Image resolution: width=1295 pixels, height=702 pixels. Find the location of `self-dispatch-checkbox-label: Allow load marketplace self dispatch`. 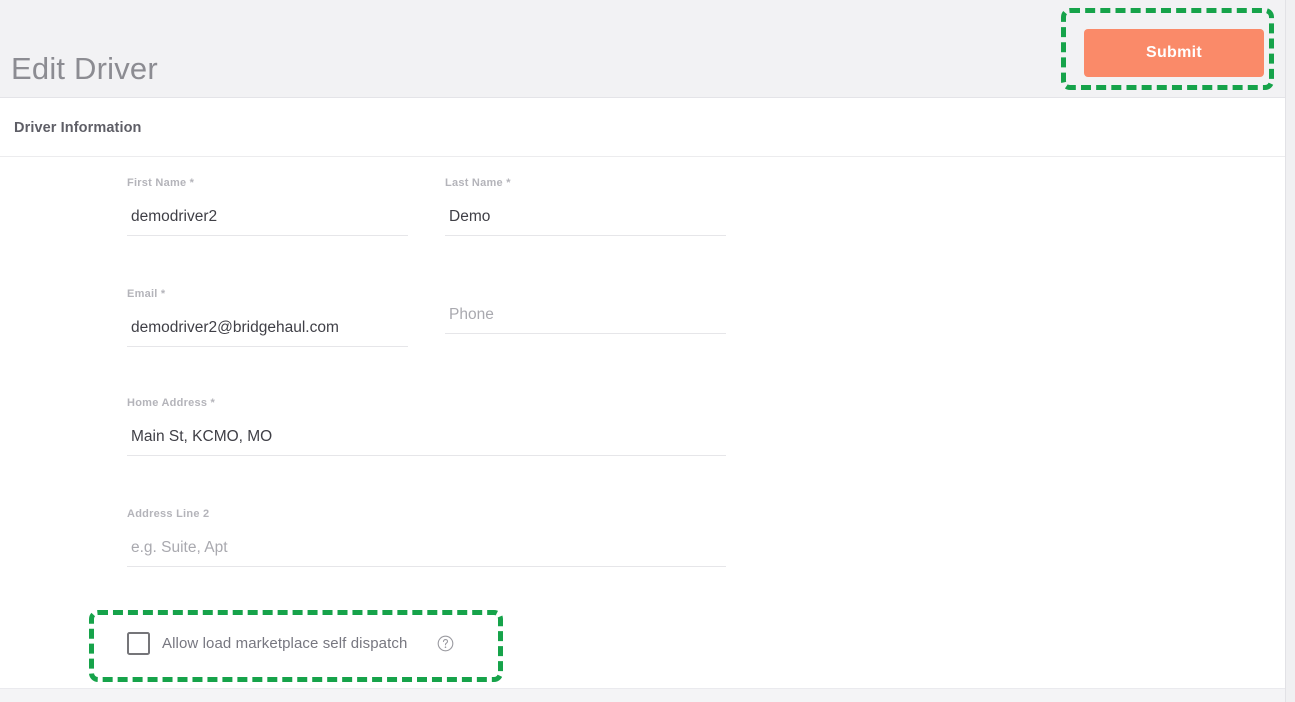

self-dispatch-checkbox-label: Allow load marketplace self dispatch is located at coordinates (285, 643).